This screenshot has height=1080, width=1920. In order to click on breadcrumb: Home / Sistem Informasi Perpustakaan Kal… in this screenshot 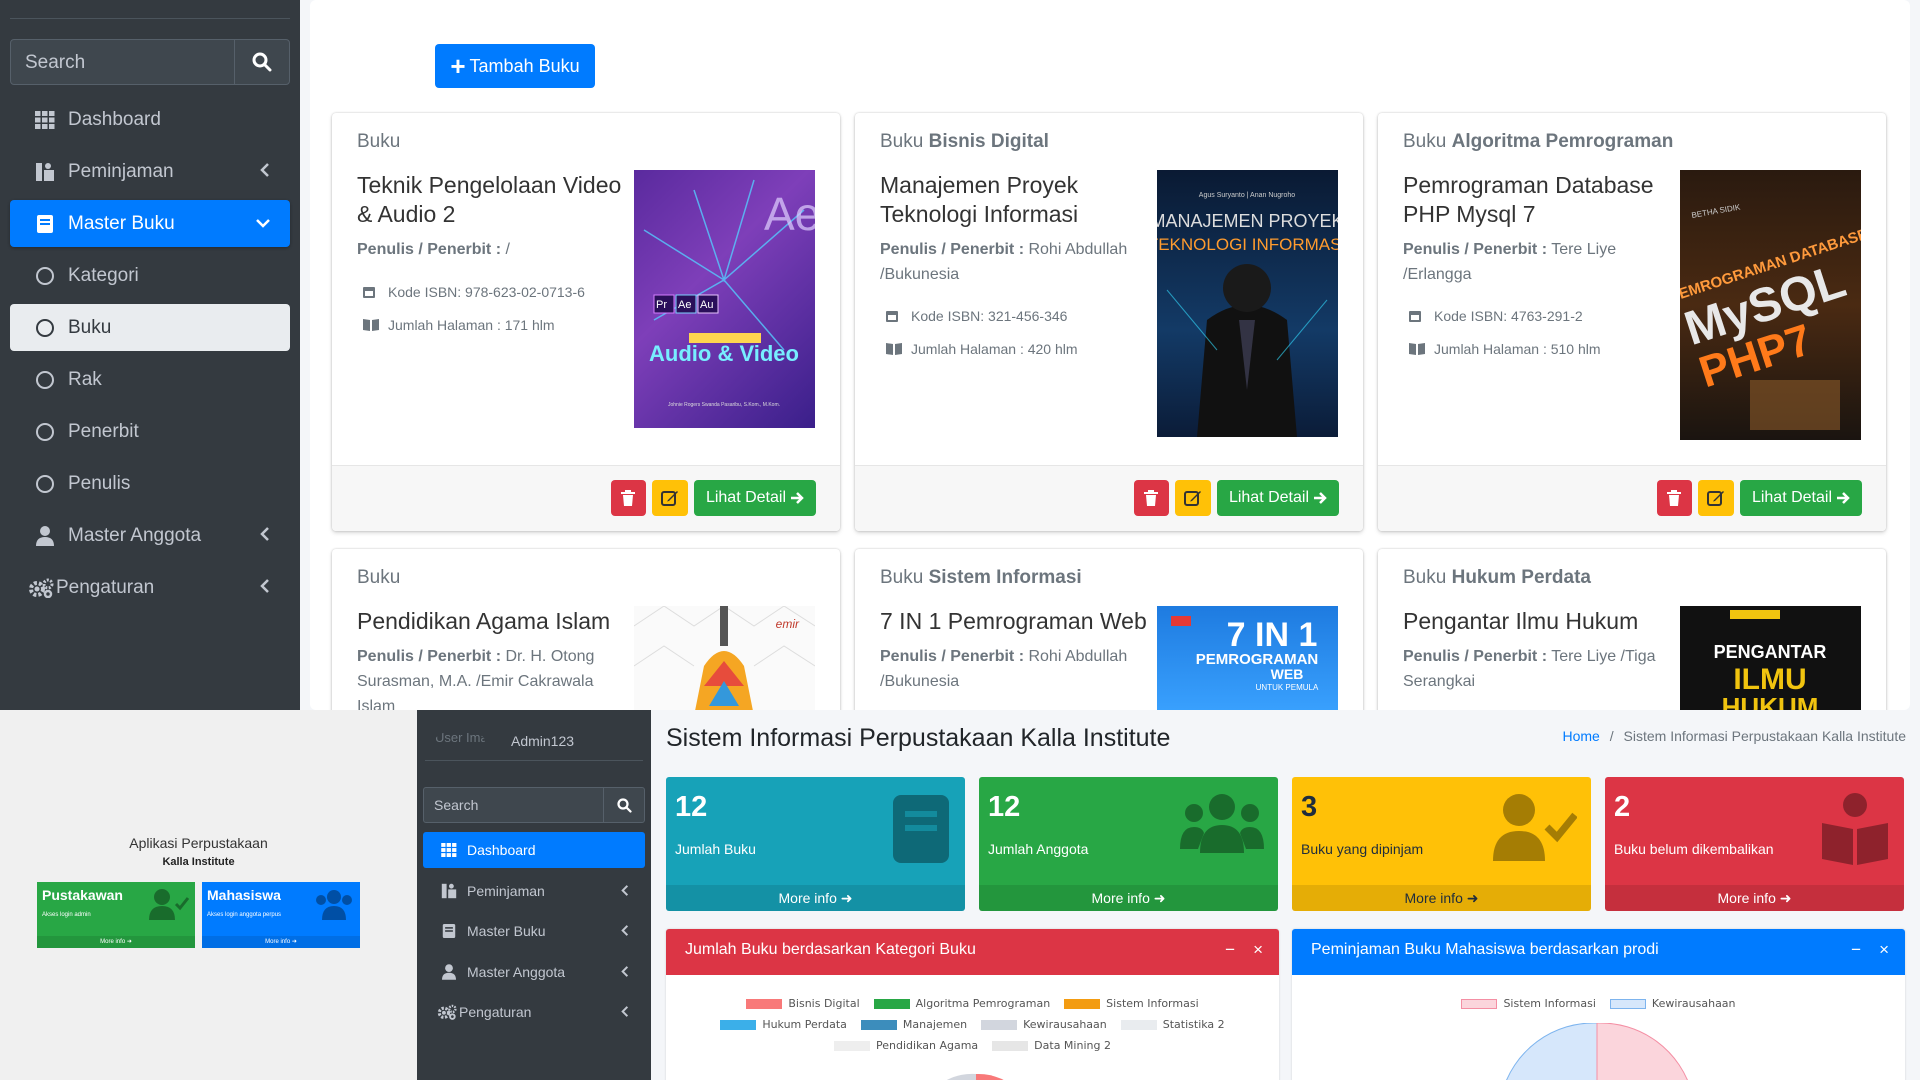, I will do `click(1735, 736)`.